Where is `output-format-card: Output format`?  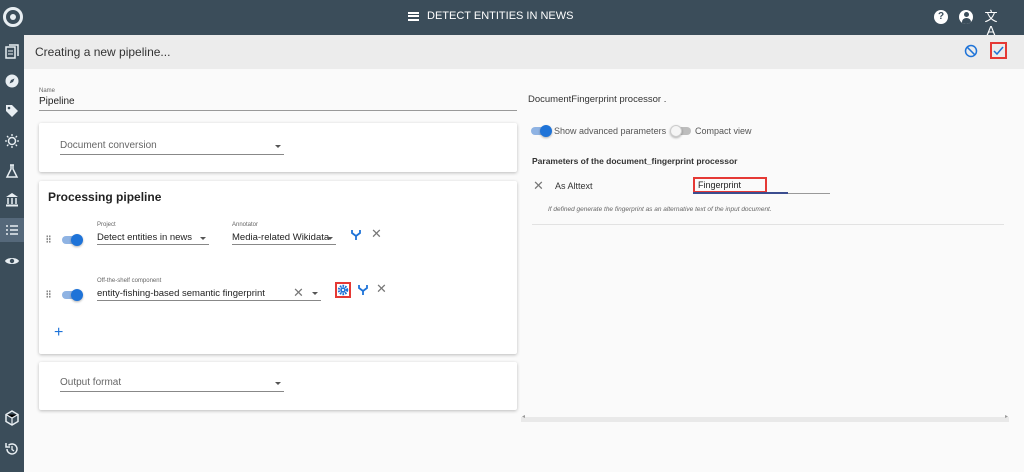 output-format-card: Output format is located at coordinates (278, 386).